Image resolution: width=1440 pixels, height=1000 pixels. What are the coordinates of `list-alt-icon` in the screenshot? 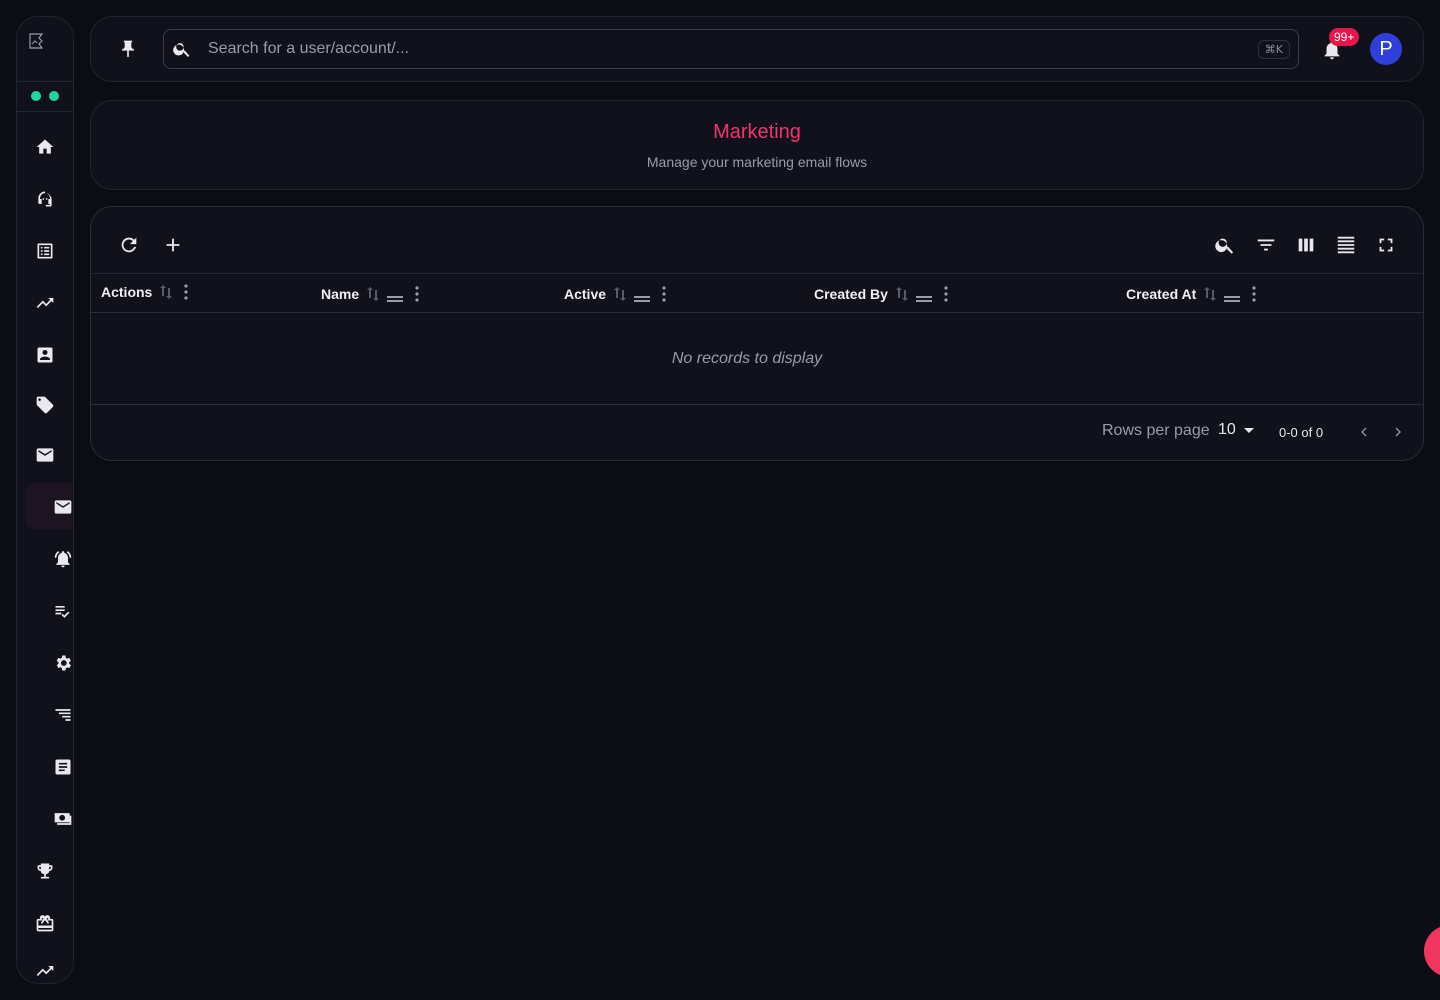 It's located at (45, 251).